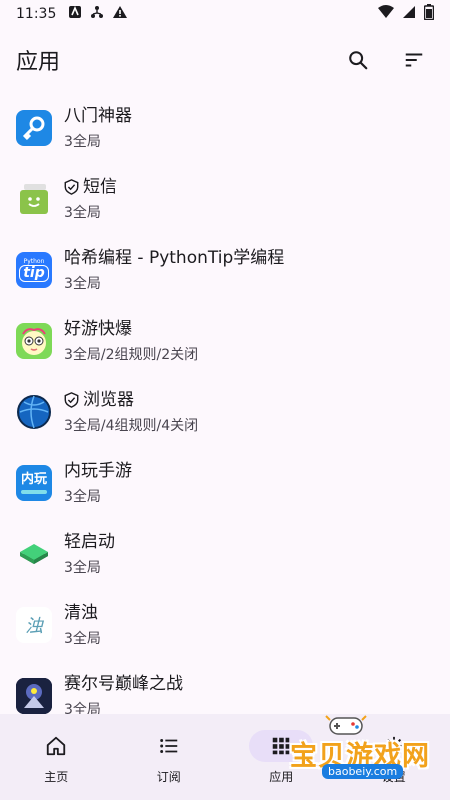 This screenshot has height=800, width=450. I want to click on apps-grid-icon, so click(281, 745).